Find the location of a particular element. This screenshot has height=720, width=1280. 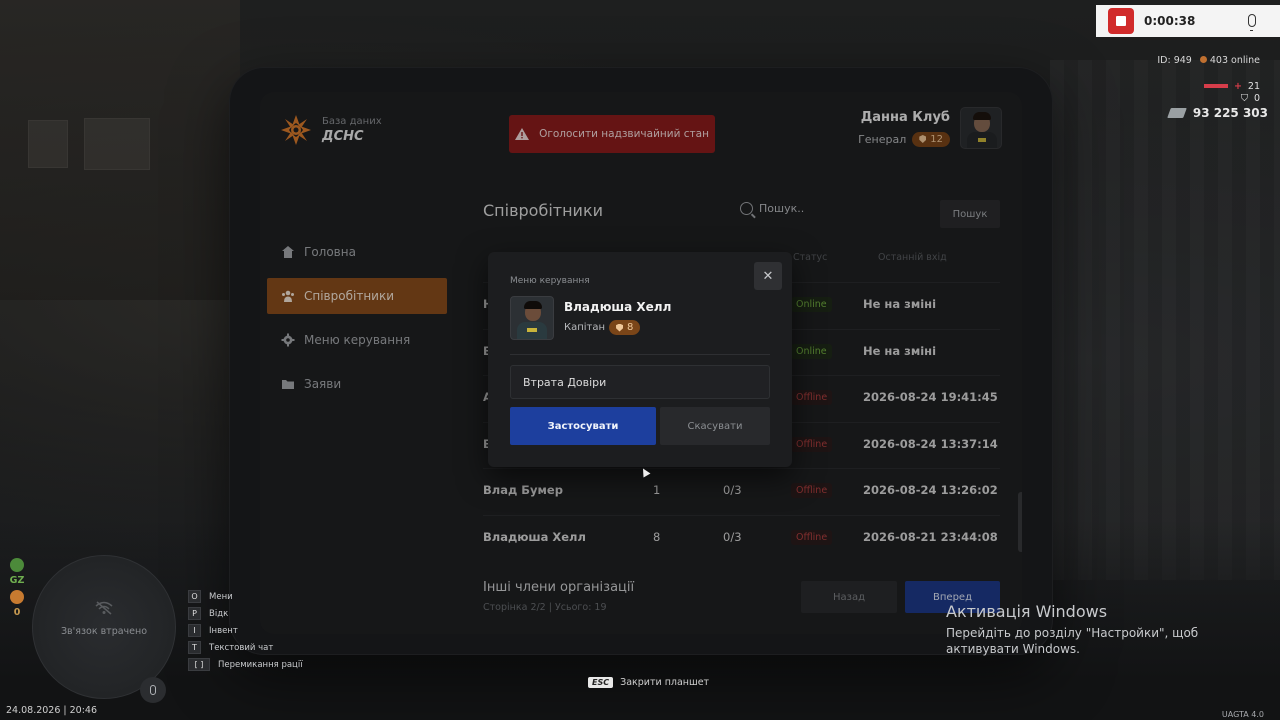

keybind-row: P Відк is located at coordinates (245, 613).